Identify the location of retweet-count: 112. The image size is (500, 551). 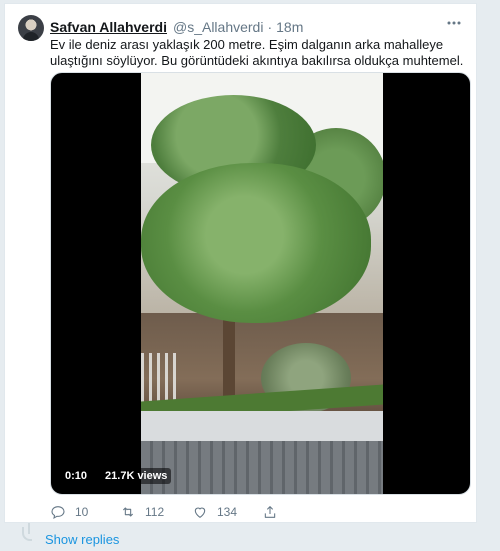
(155, 512).